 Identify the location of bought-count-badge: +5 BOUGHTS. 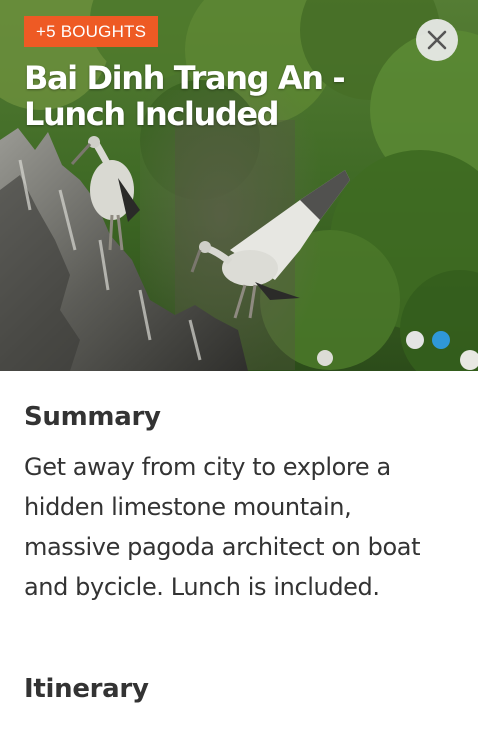
(91, 31).